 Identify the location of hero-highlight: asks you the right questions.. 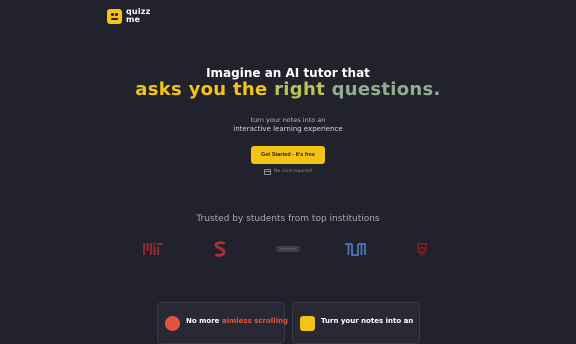
(288, 89).